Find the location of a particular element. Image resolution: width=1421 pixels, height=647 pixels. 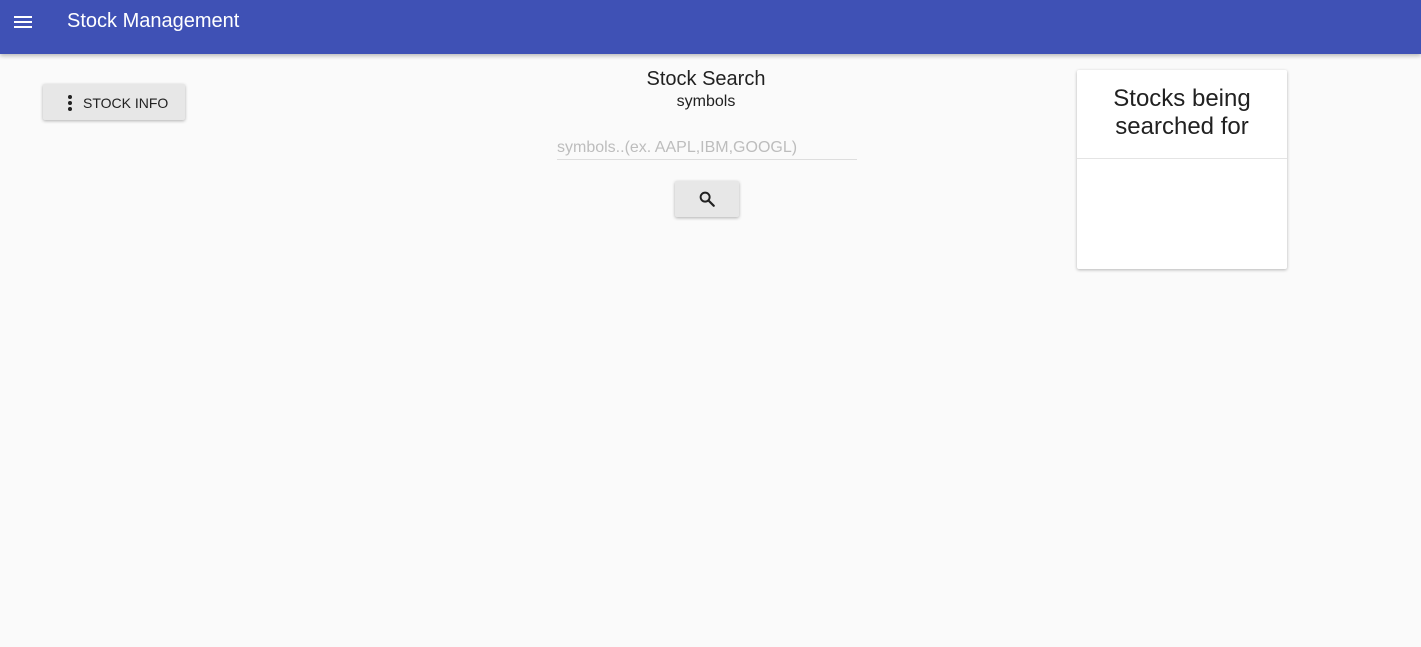

app-title: Stock Management is located at coordinates (153, 21).